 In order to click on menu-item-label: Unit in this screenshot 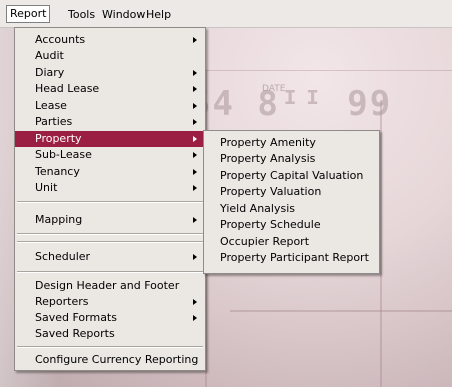, I will do `click(46, 187)`.